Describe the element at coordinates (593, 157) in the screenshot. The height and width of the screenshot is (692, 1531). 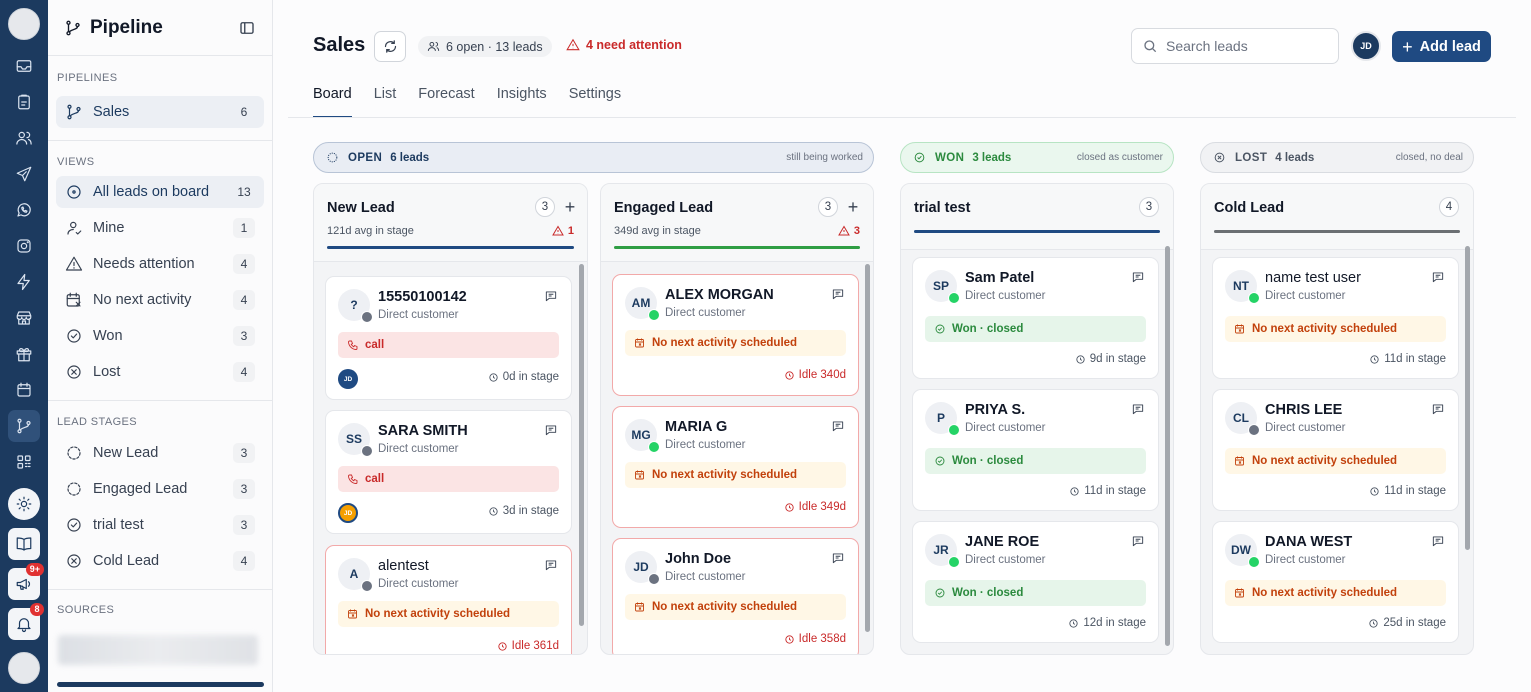
I see `group-open: OPEN 6 leads still being worked` at that location.